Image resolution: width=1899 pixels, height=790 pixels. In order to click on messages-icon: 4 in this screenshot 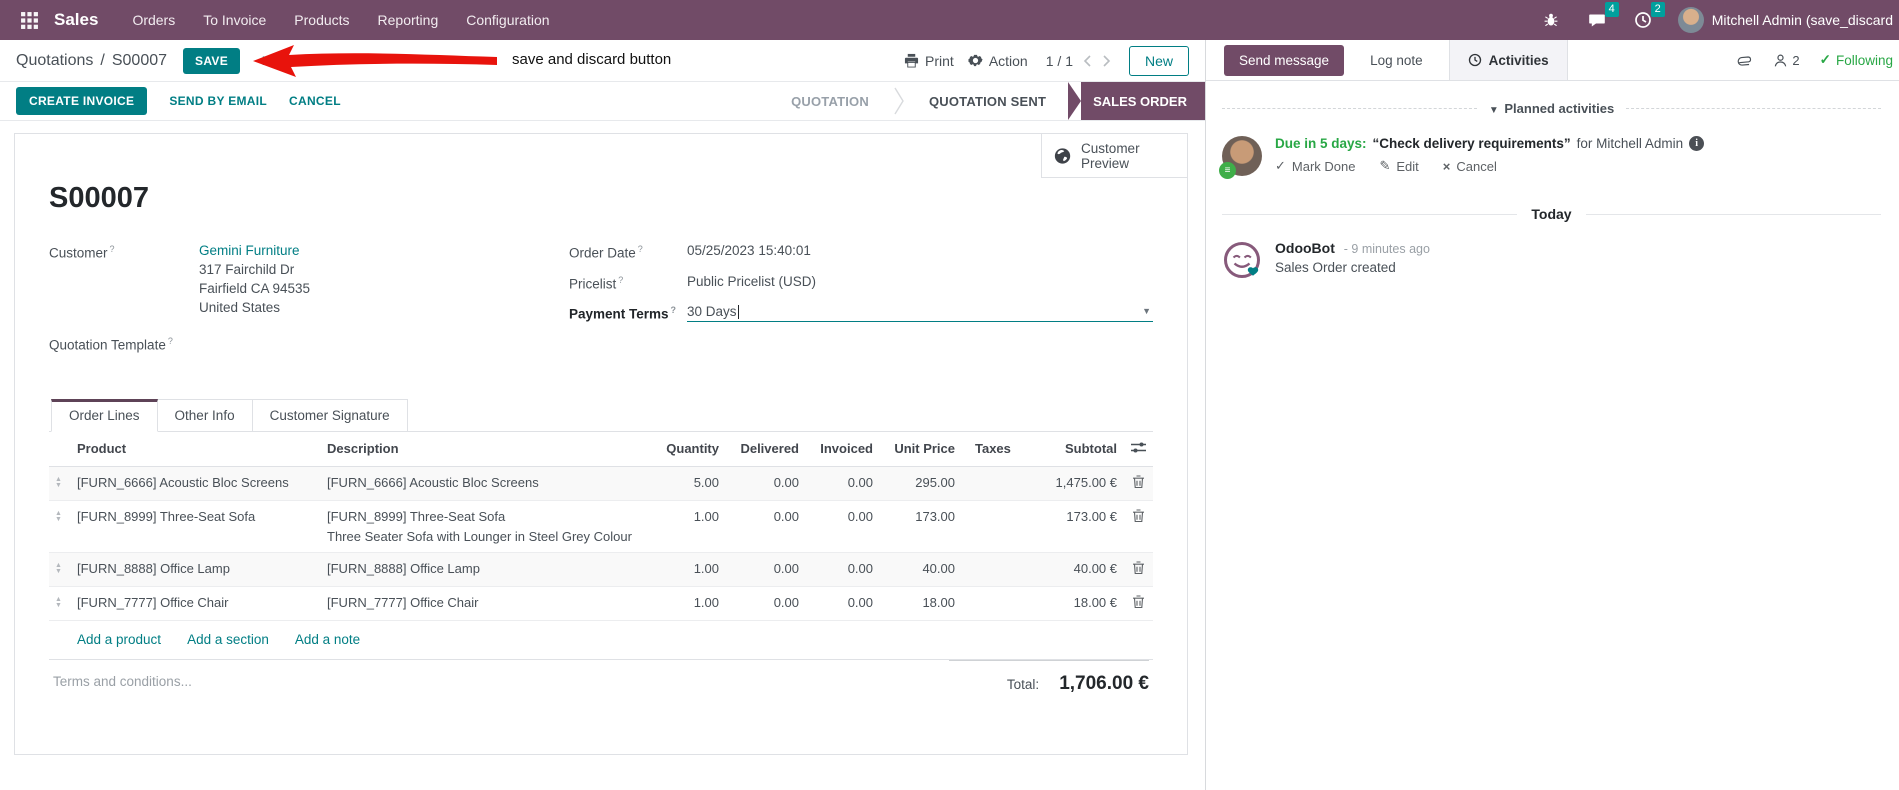, I will do `click(1602, 16)`.